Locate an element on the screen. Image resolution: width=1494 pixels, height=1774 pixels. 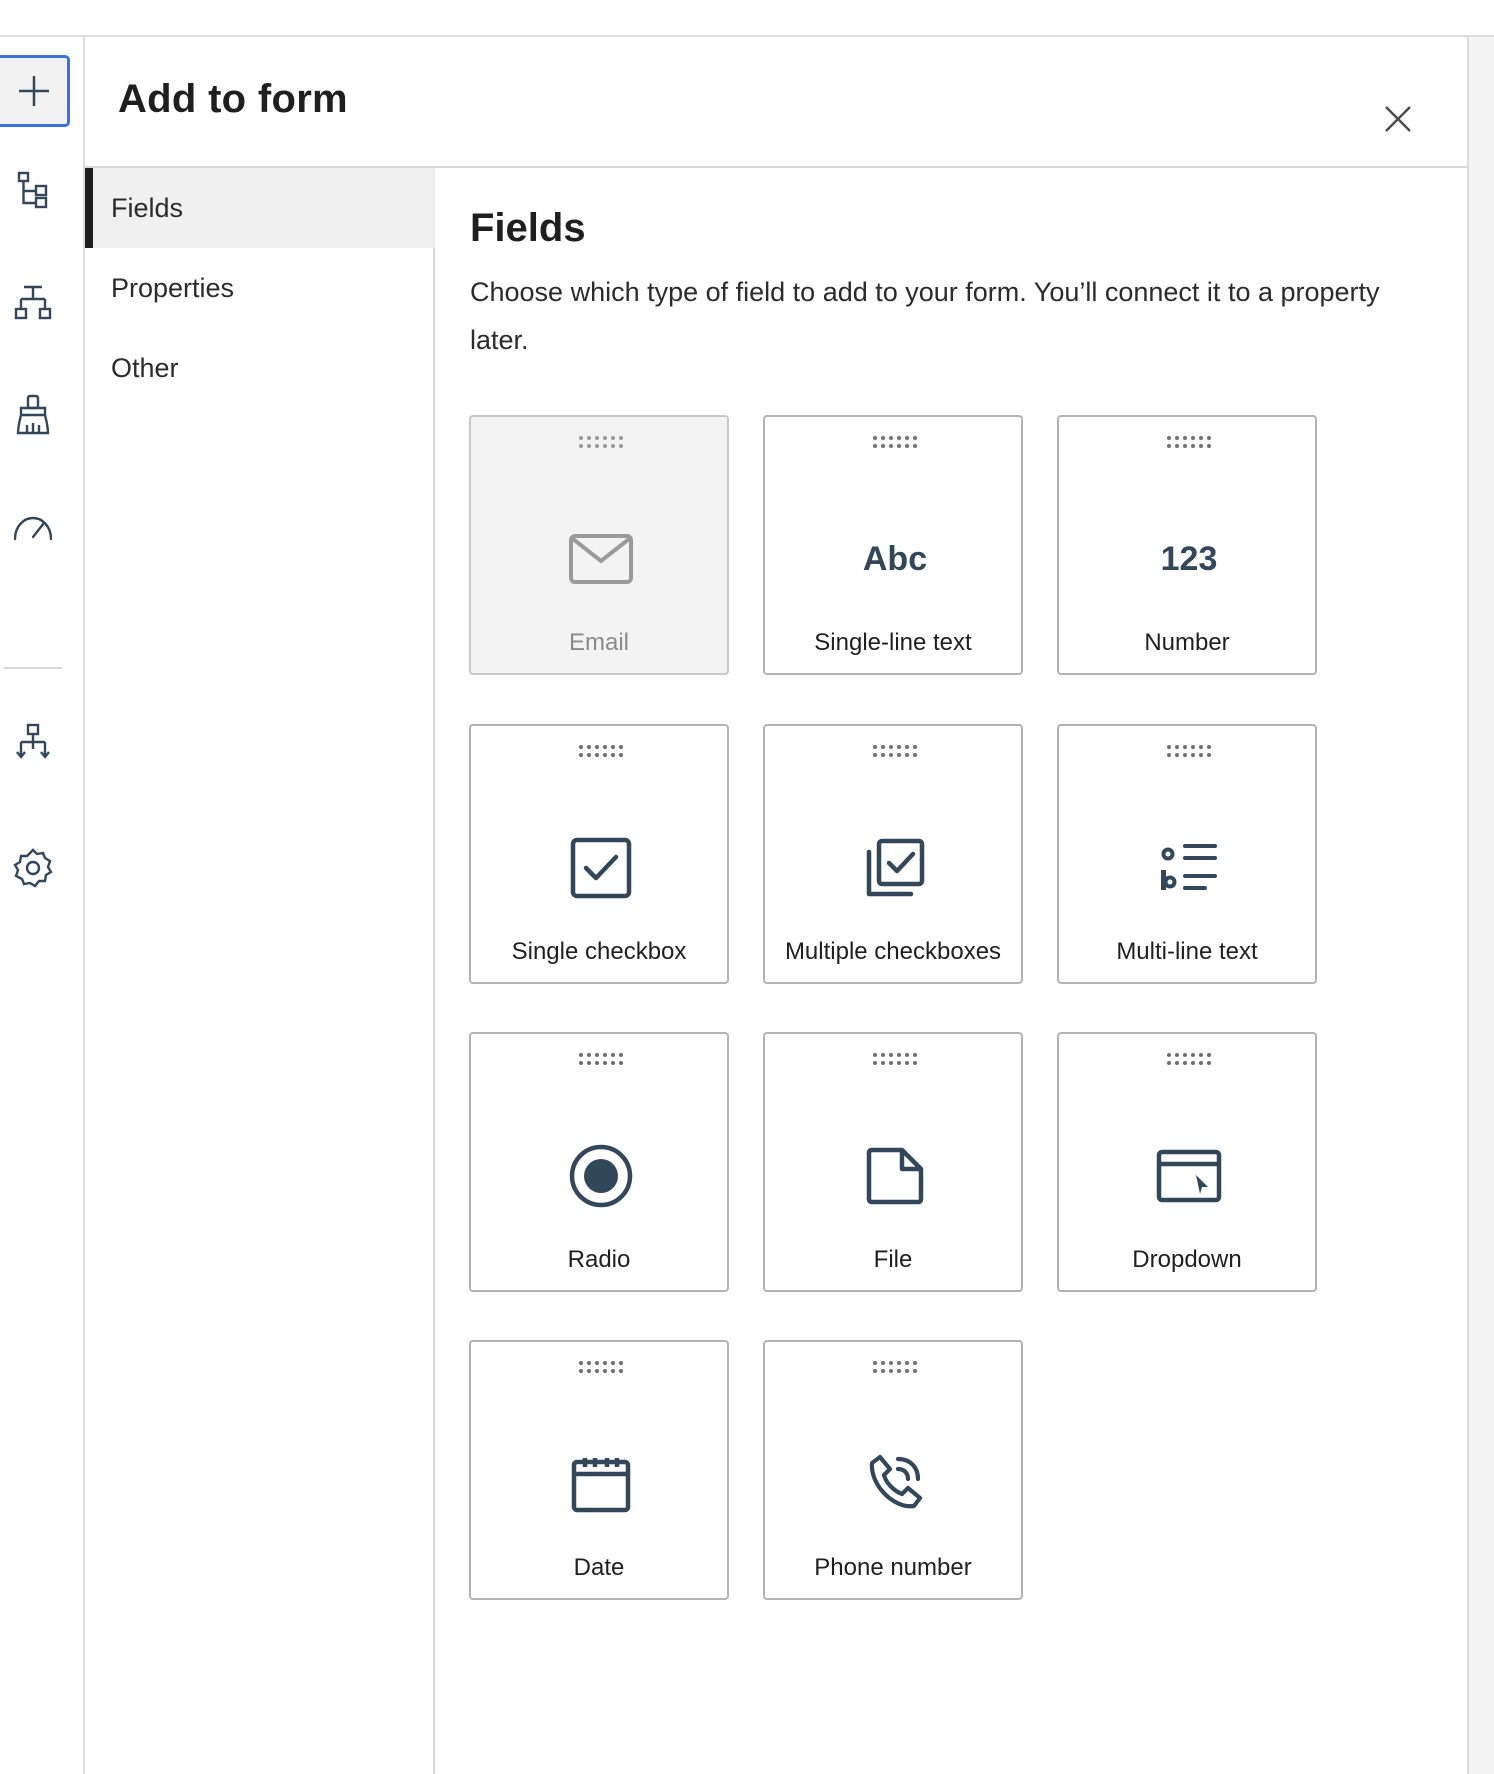
multiple-checkboxes-icon is located at coordinates (895, 868).